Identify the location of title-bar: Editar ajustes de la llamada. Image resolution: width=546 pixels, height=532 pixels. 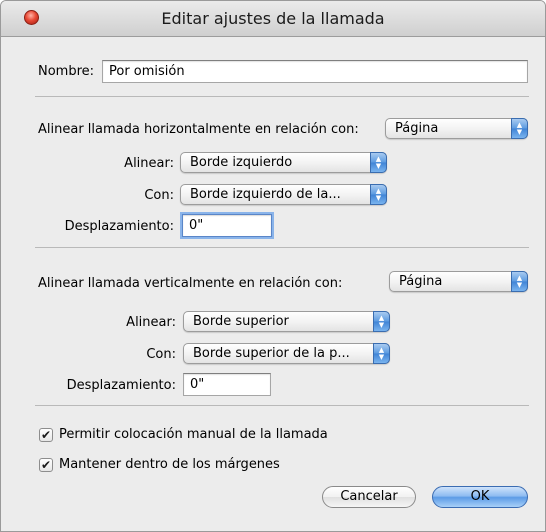
(273, 19).